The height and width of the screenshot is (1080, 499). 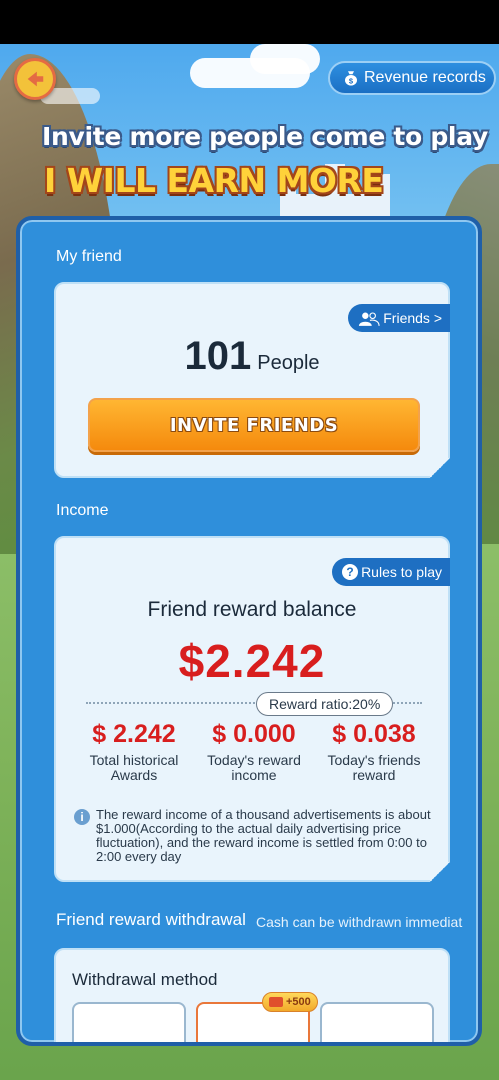 What do you see at coordinates (218, 356) in the screenshot?
I see `friend-count-value: 101` at bounding box center [218, 356].